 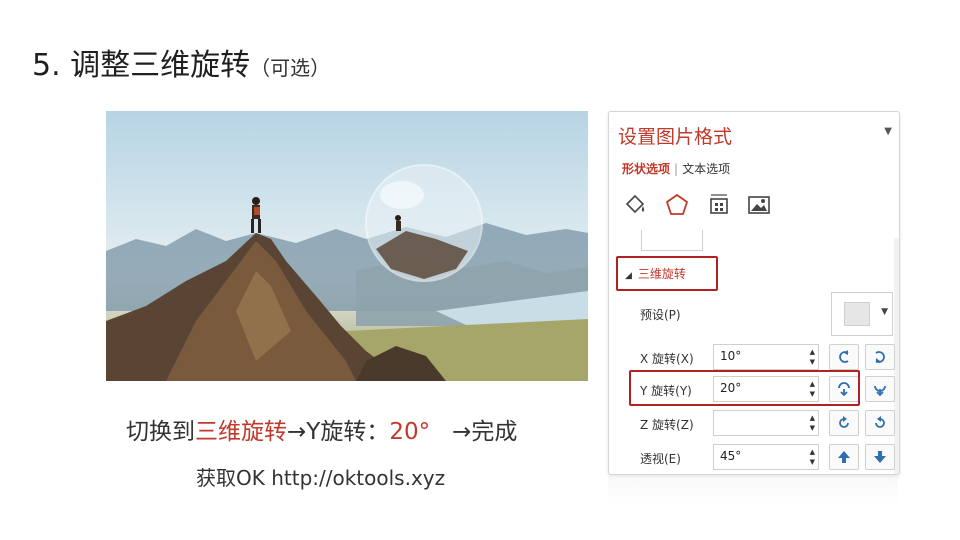 I want to click on tab-shape-options: 形状选项, so click(x=646, y=169).